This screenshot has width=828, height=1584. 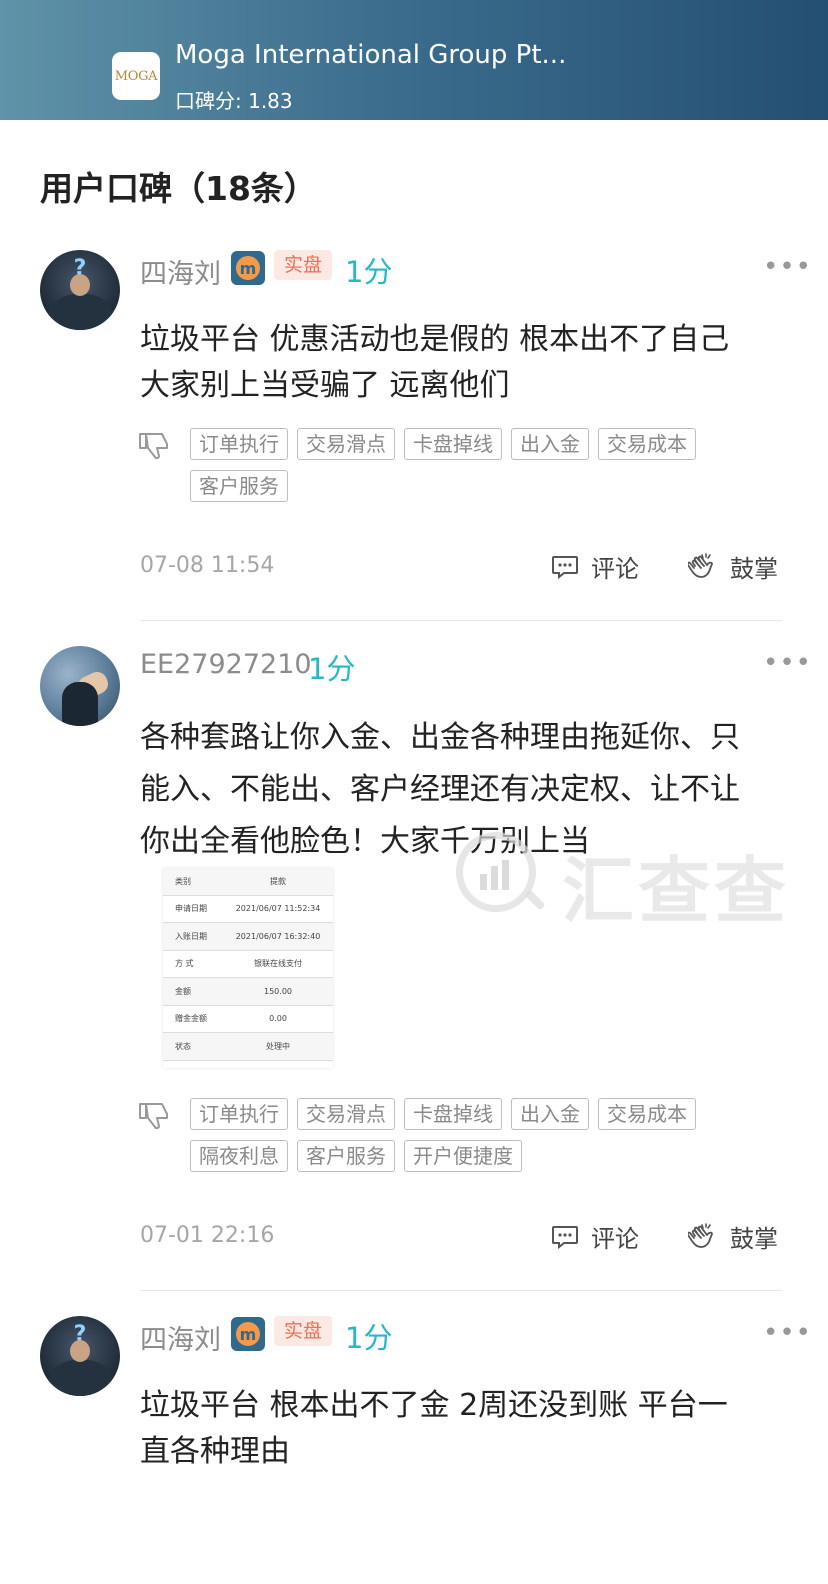 I want to click on tag: 开户便捷度, so click(x=463, y=1156).